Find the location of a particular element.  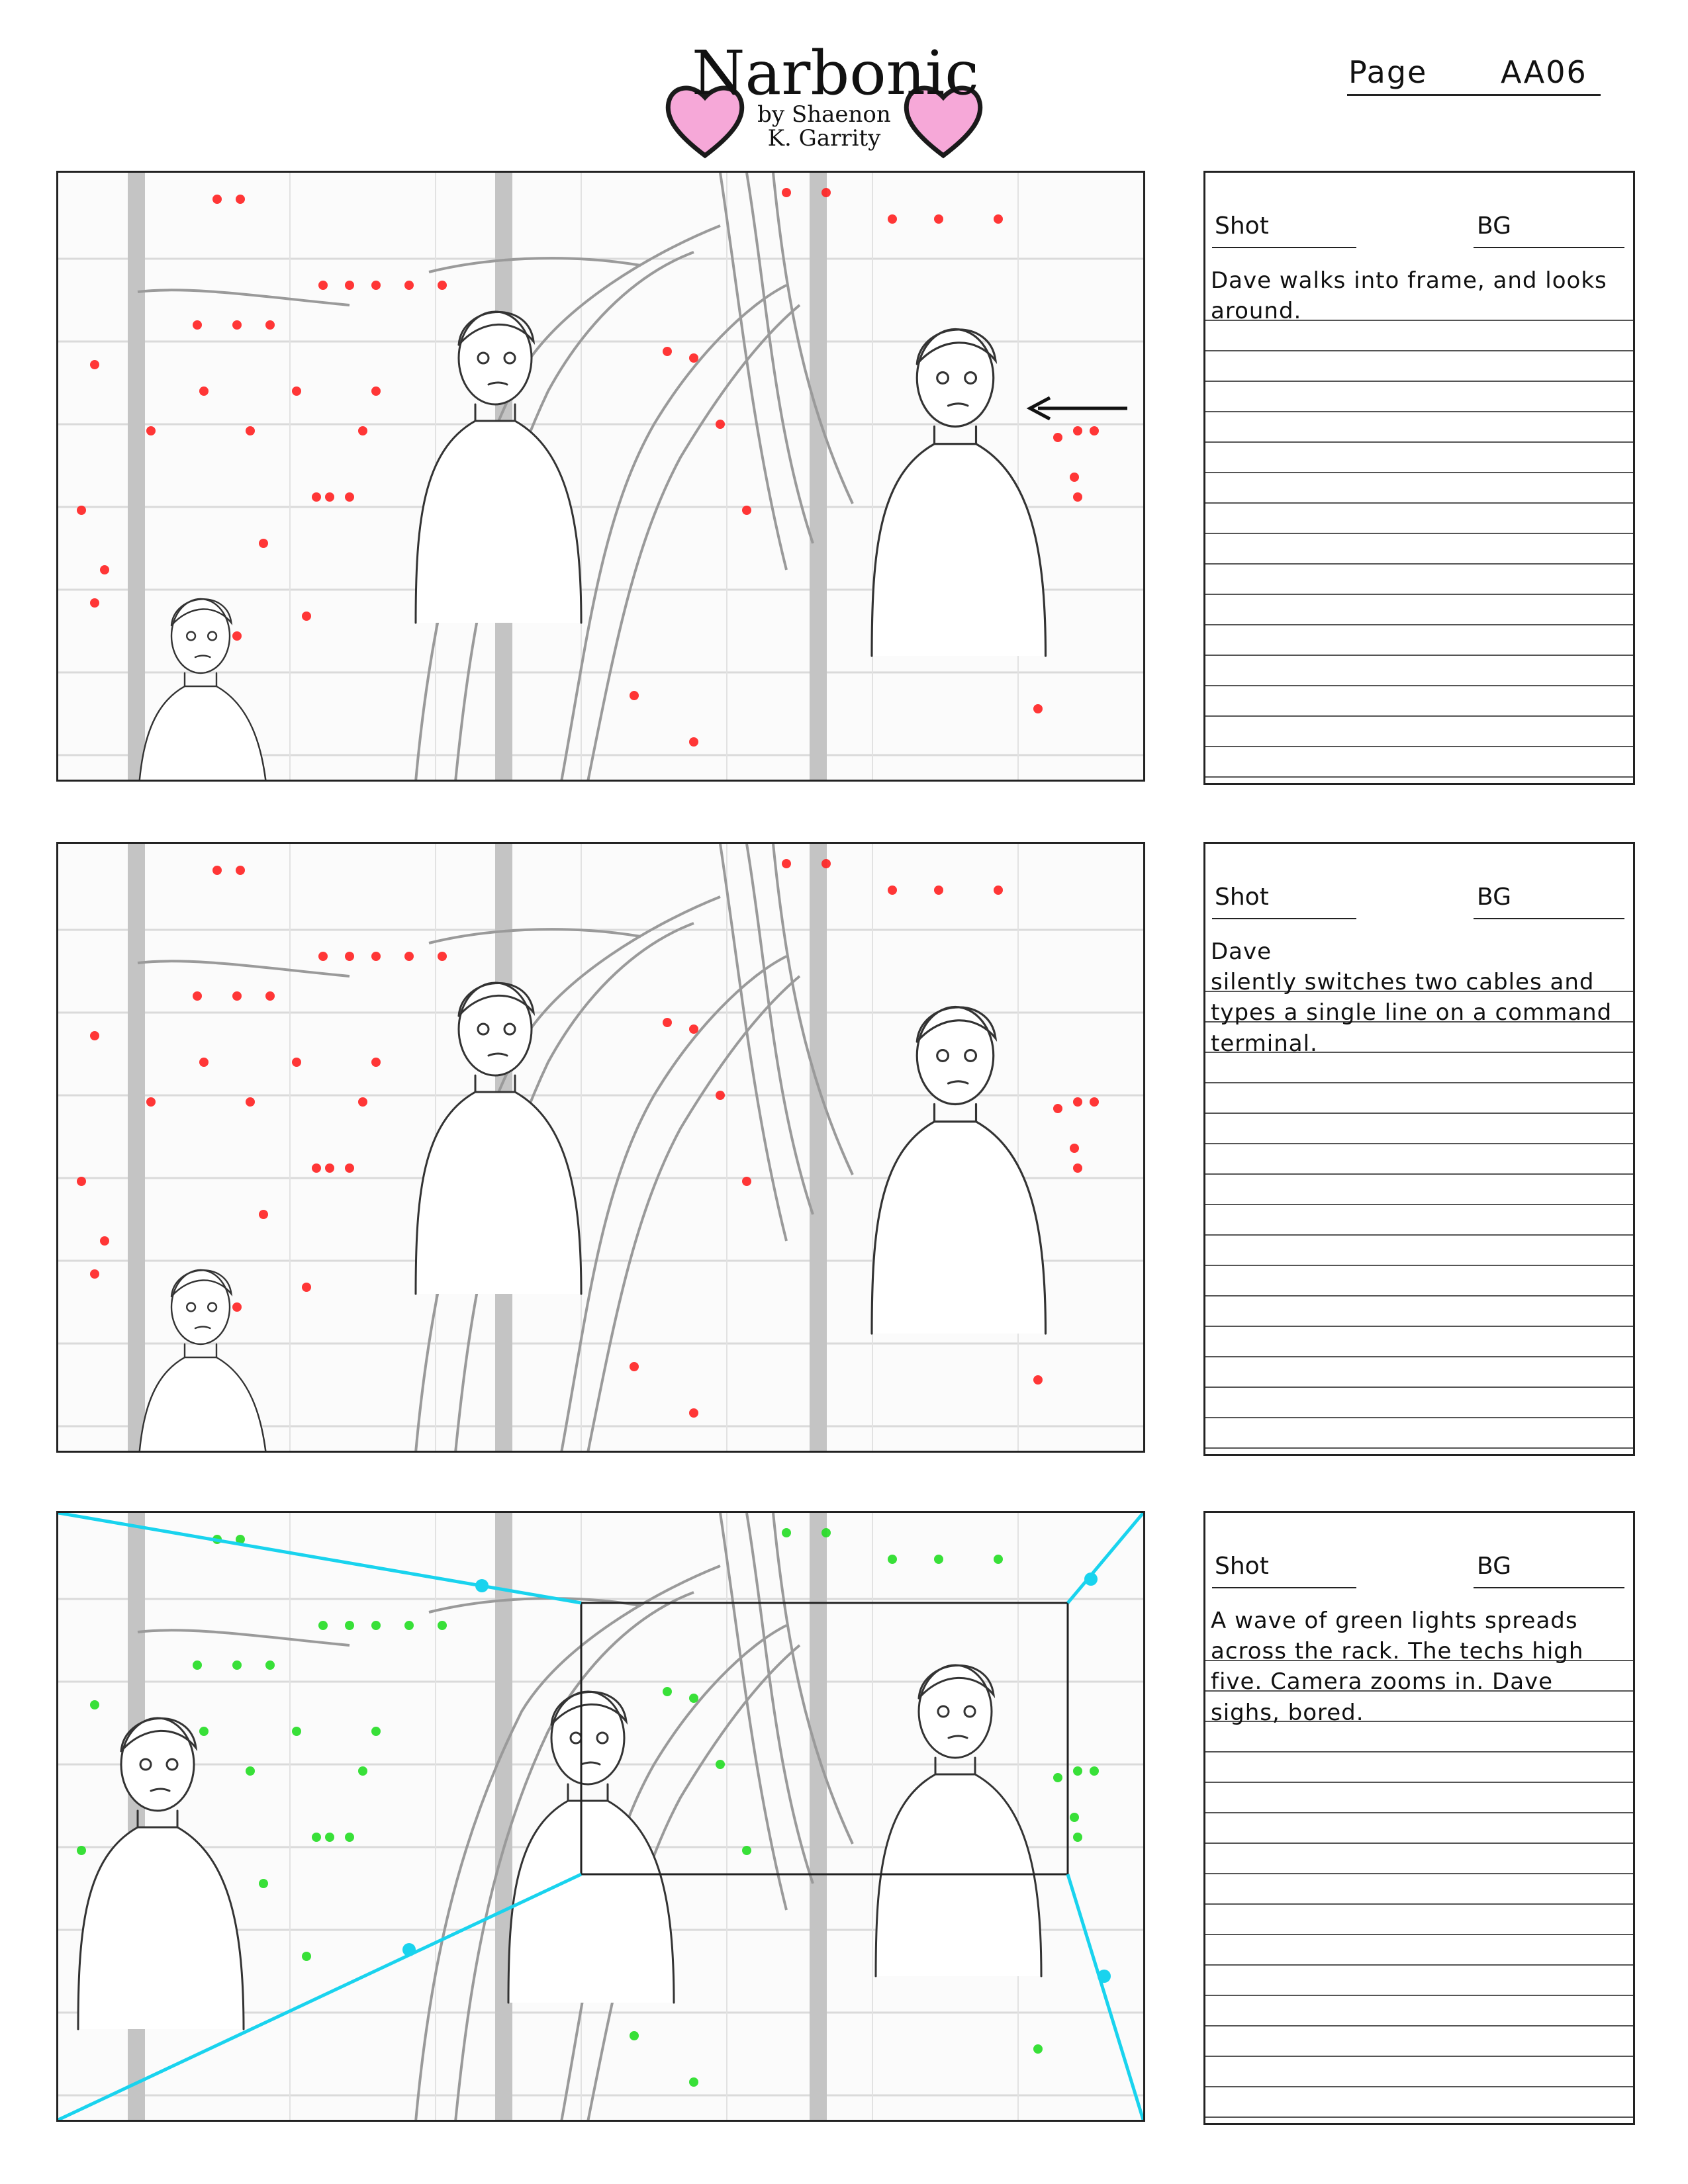

logo-byline-line-1: by Shaenon is located at coordinates (824, 114).